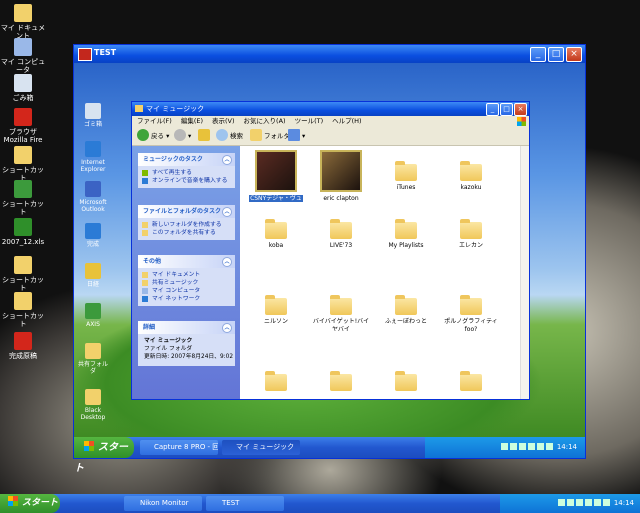 This screenshot has height=513, width=640. I want to click on file-item: ふぇーぼわっと, so click(406, 310).